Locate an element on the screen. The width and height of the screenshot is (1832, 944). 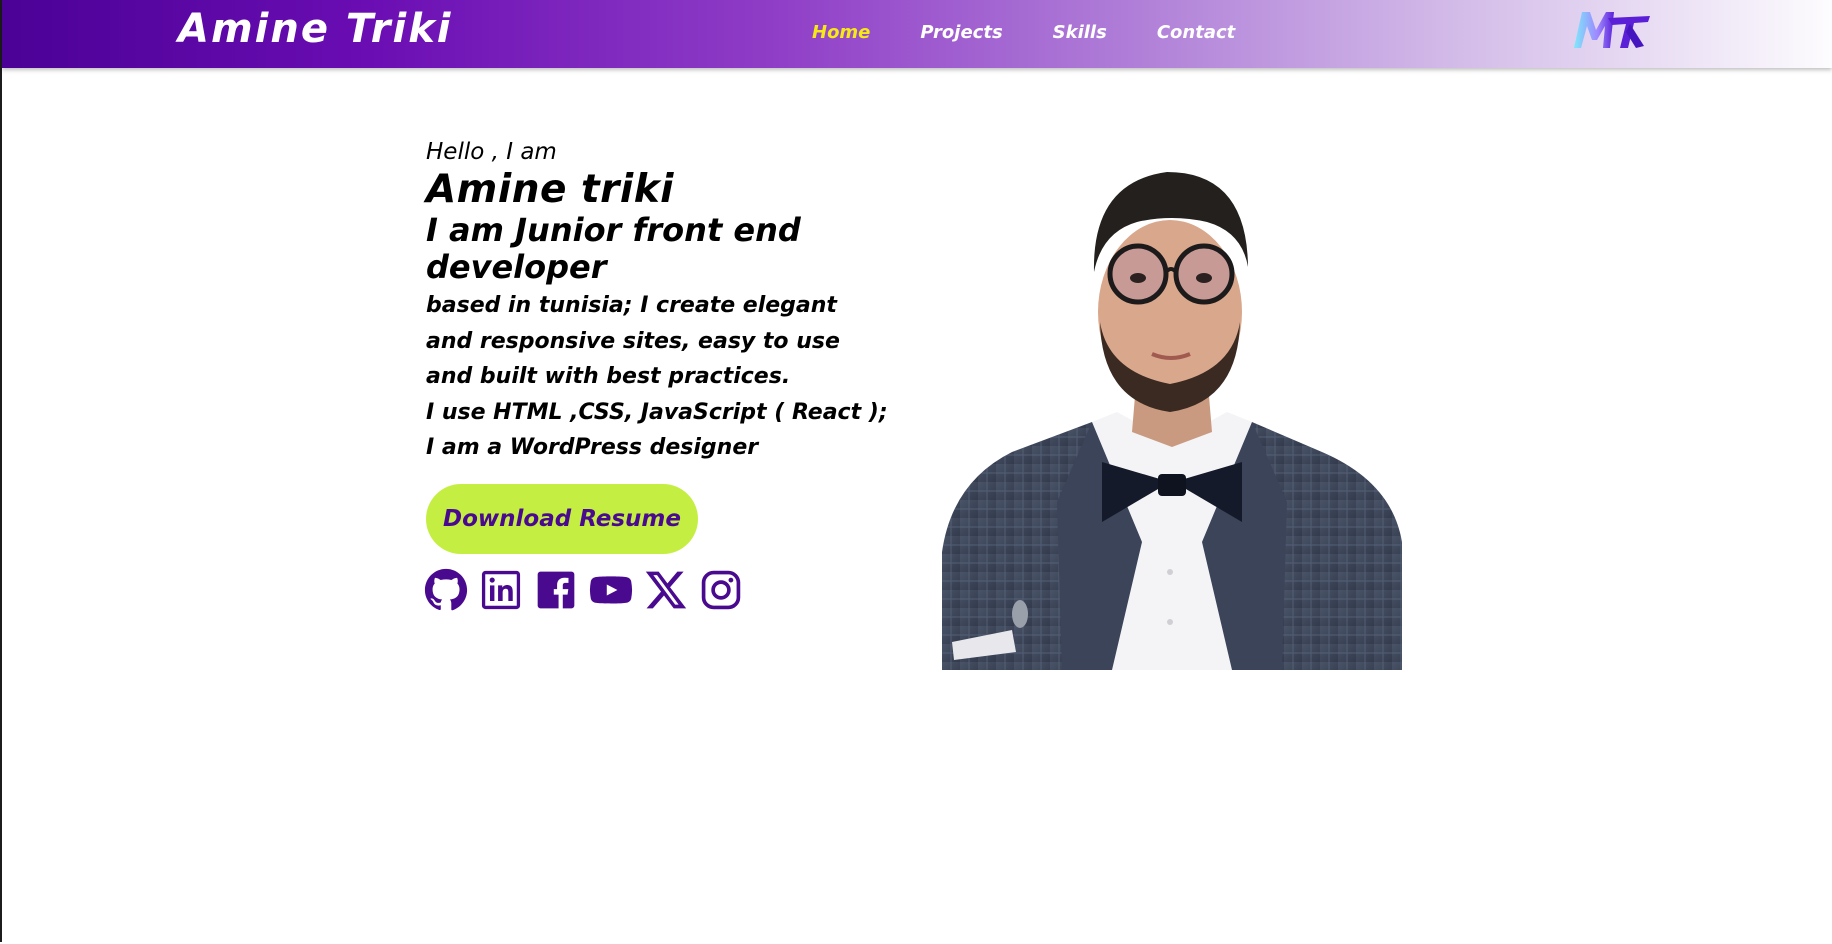
site-logo is located at coordinates (1612, 30).